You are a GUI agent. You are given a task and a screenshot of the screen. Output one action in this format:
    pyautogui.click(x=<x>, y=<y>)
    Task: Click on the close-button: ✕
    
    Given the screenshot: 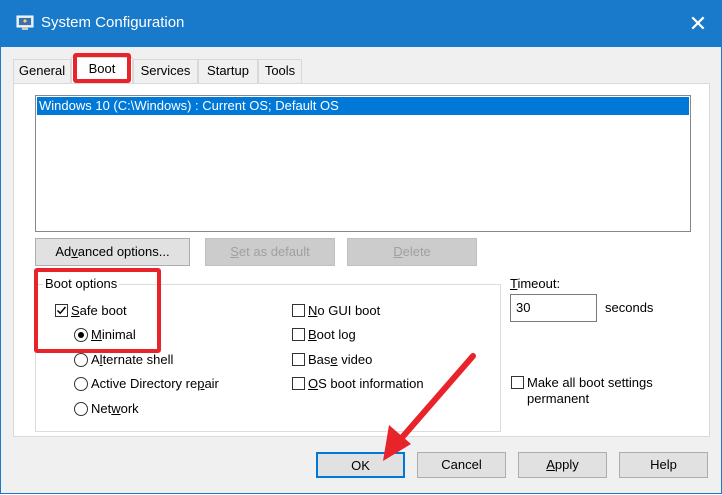 What is the action you would take?
    pyautogui.click(x=698, y=24)
    